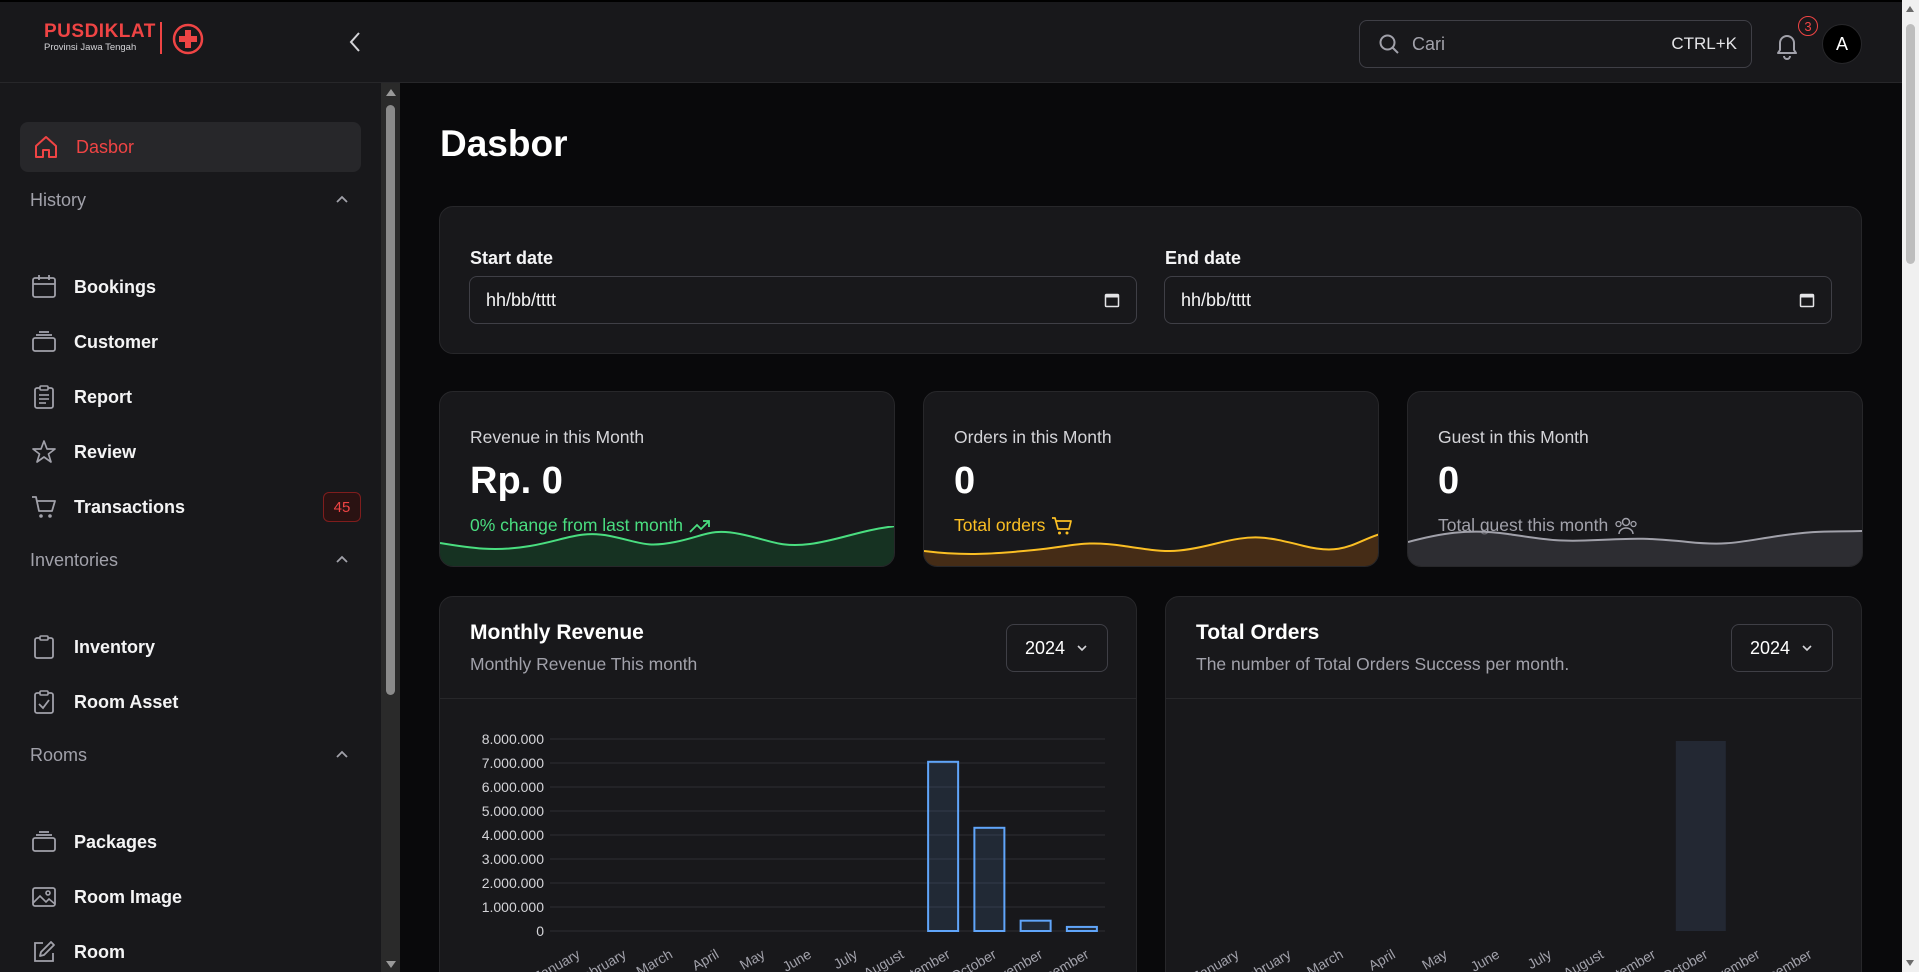 The width and height of the screenshot is (1919, 972). I want to click on revenue-sparkline, so click(667, 546).